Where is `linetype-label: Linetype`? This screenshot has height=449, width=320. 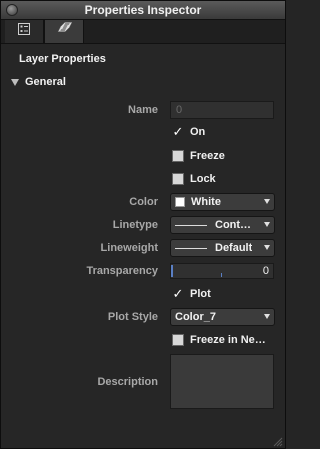
linetype-label: Linetype is located at coordinates (135, 225).